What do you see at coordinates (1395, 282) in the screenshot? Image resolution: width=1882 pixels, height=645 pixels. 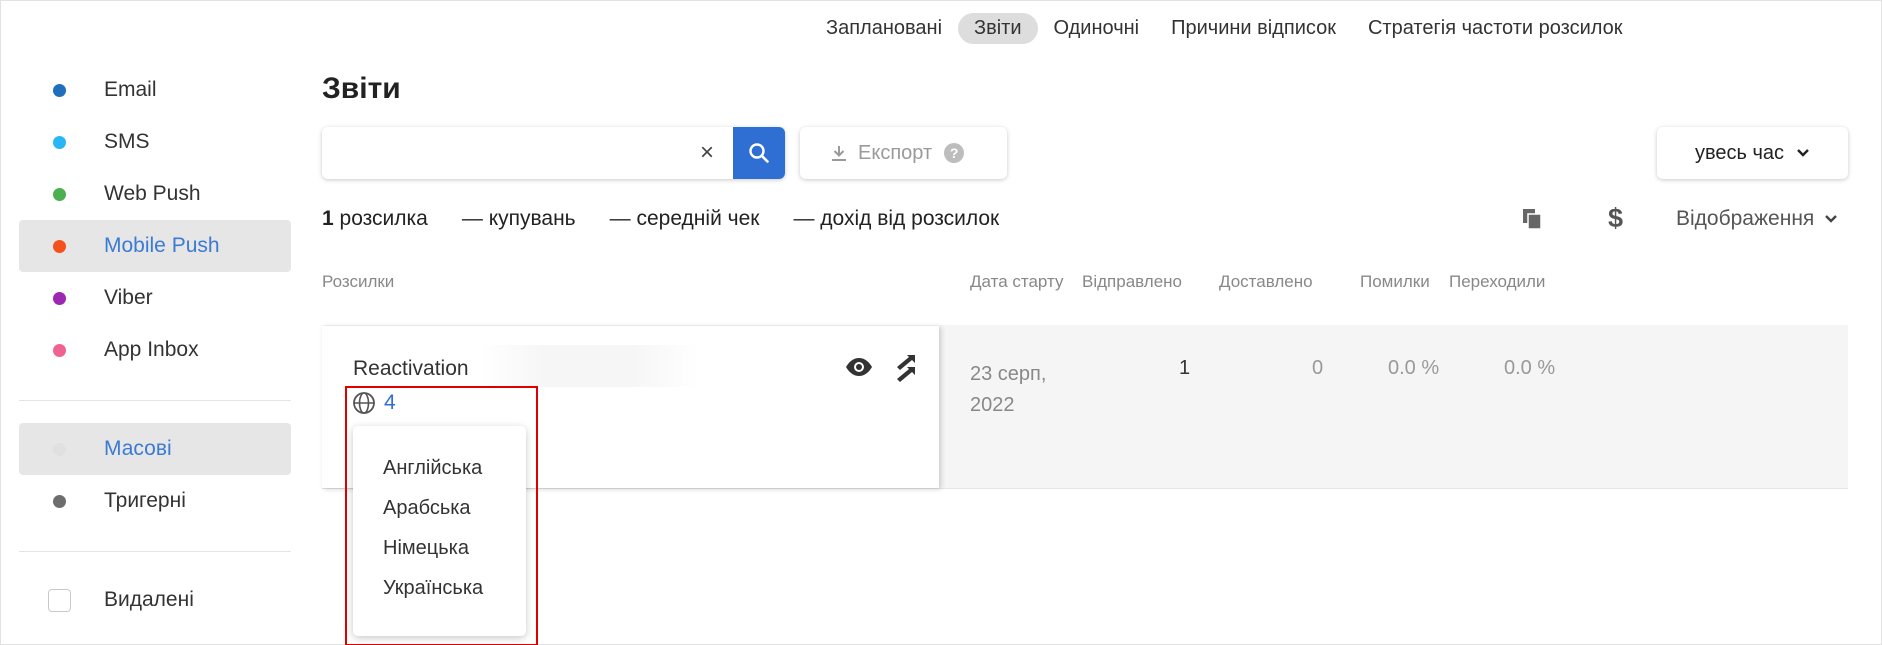 I see `column-header-errors: Помилки` at bounding box center [1395, 282].